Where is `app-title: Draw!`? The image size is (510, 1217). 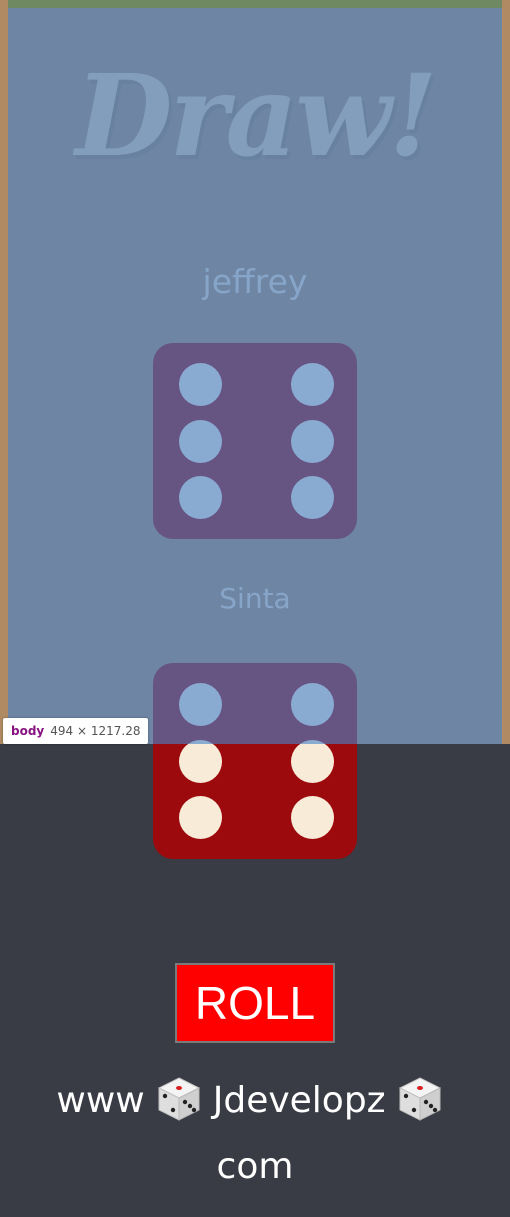 app-title: Draw! is located at coordinates (256, 116).